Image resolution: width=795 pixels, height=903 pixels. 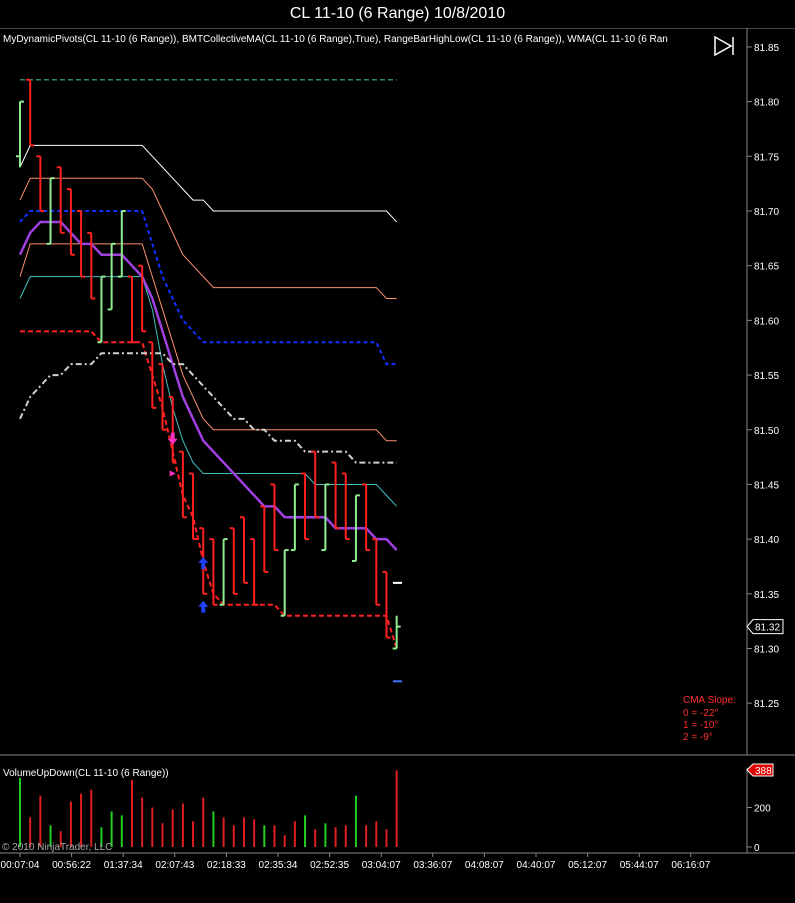 What do you see at coordinates (57, 847) in the screenshot?
I see `copyright-text: © 2010 NinjaTrader, LLC` at bounding box center [57, 847].